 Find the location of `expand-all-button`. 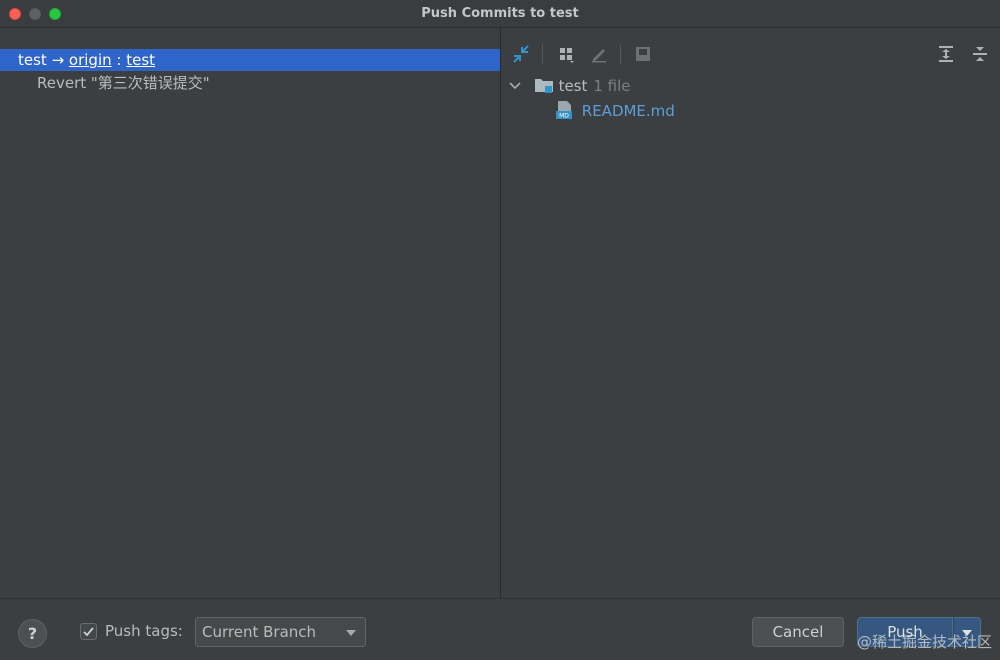

expand-all-button is located at coordinates (946, 54).